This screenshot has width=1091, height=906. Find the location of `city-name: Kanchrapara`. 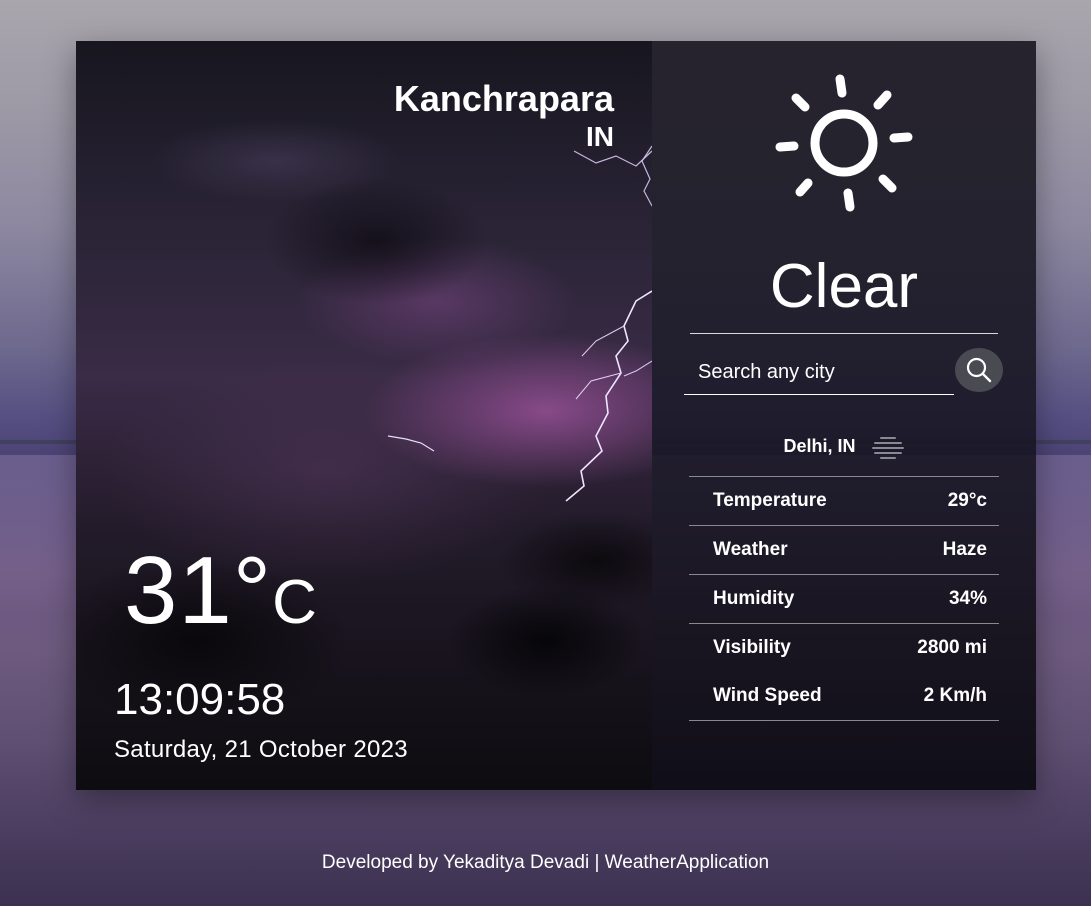

city-name: Kanchrapara is located at coordinates (503, 98).